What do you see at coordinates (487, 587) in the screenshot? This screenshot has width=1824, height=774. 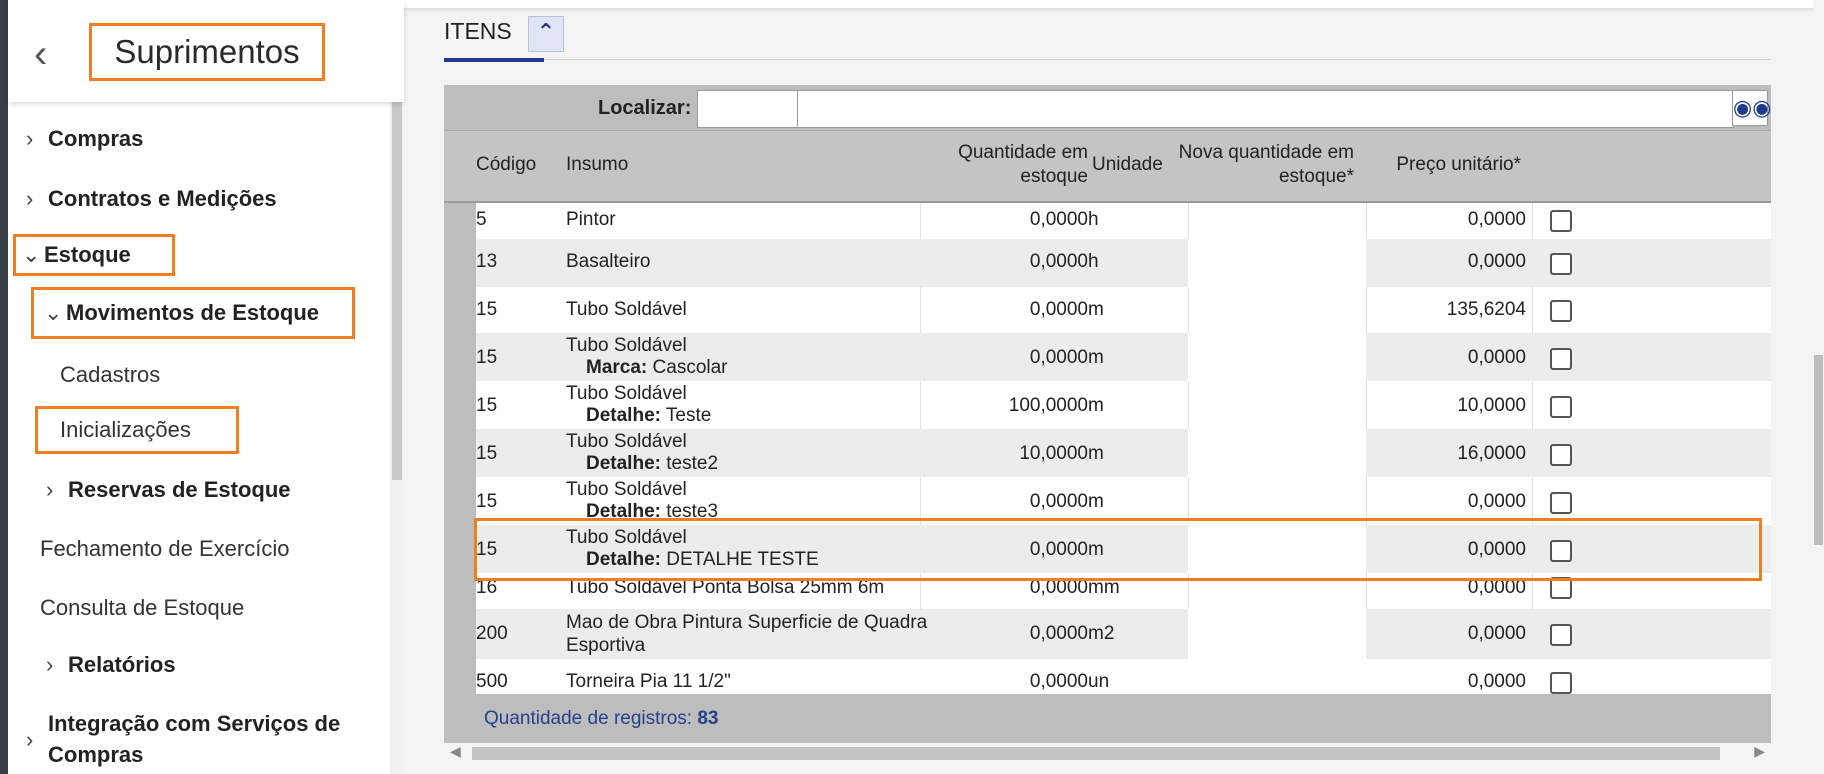 I see `cell-codigo: 16` at bounding box center [487, 587].